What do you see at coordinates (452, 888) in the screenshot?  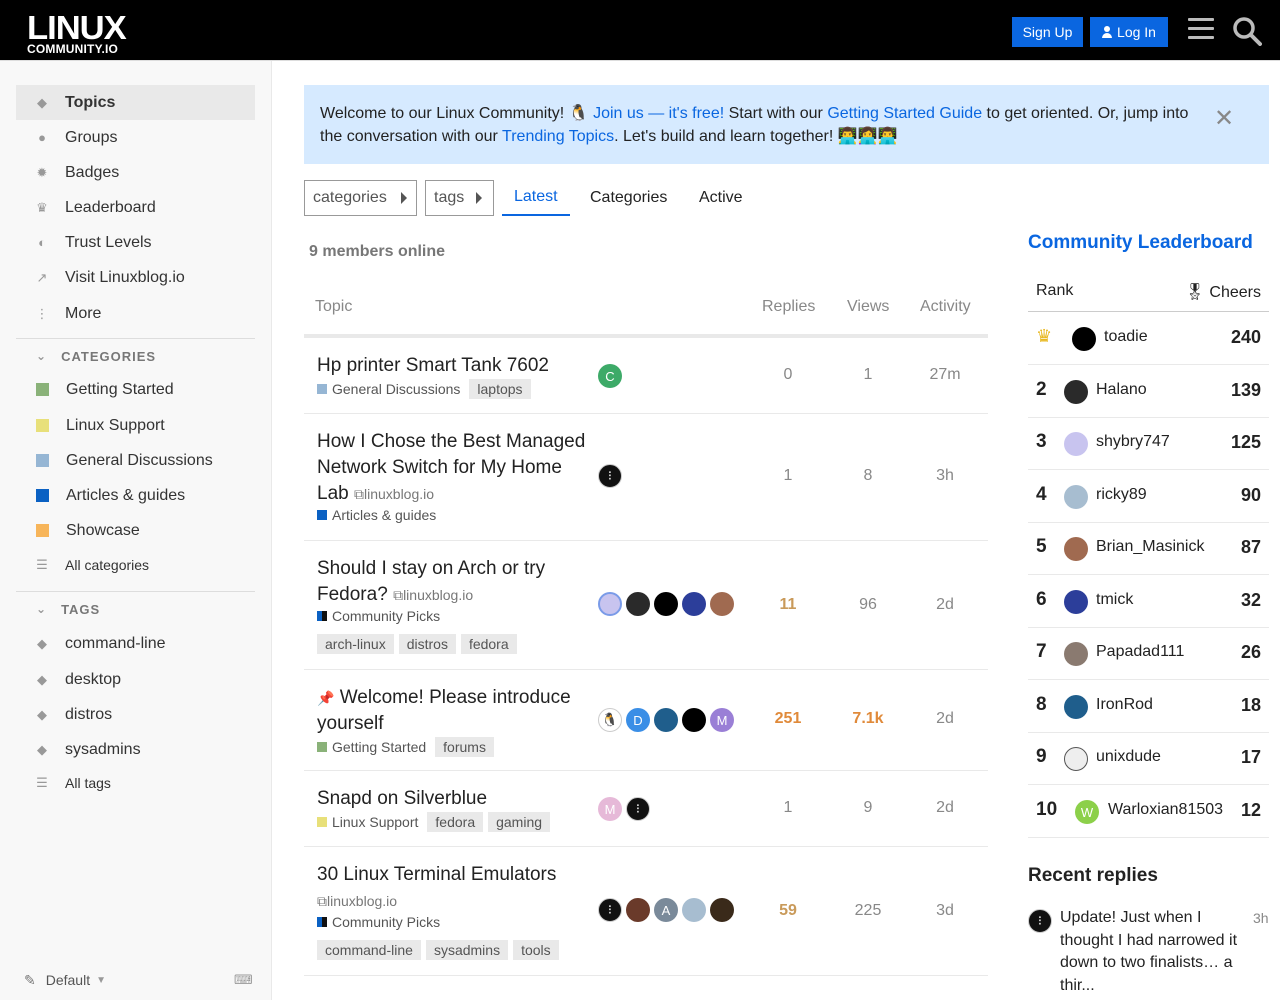 I see `topic-title: 30 Linux Terminal Emulators ⧉linuxblog.io` at bounding box center [452, 888].